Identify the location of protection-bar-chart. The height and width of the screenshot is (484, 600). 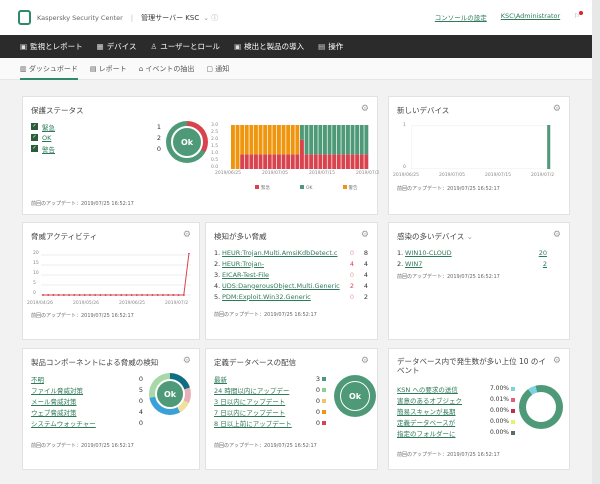
(300, 147).